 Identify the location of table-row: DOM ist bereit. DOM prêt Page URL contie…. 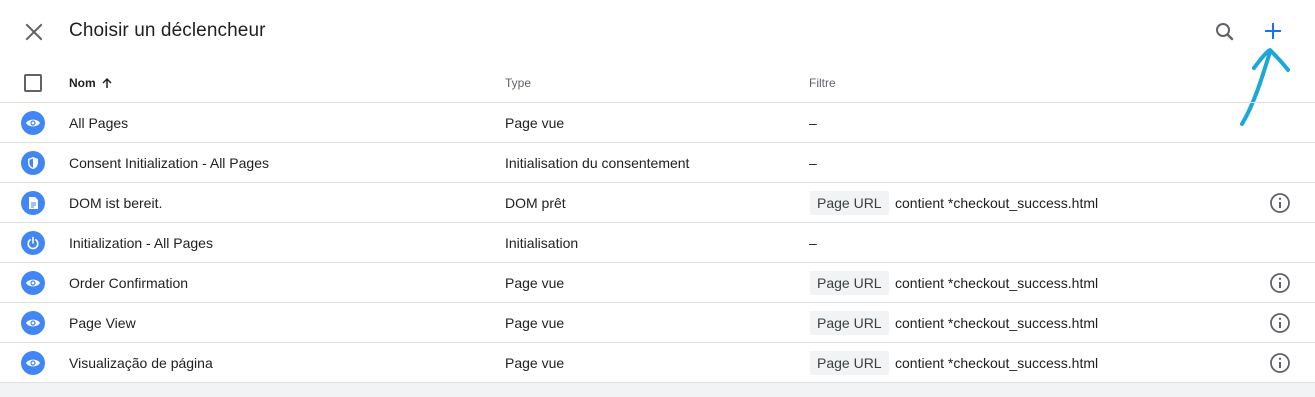
(657, 203).